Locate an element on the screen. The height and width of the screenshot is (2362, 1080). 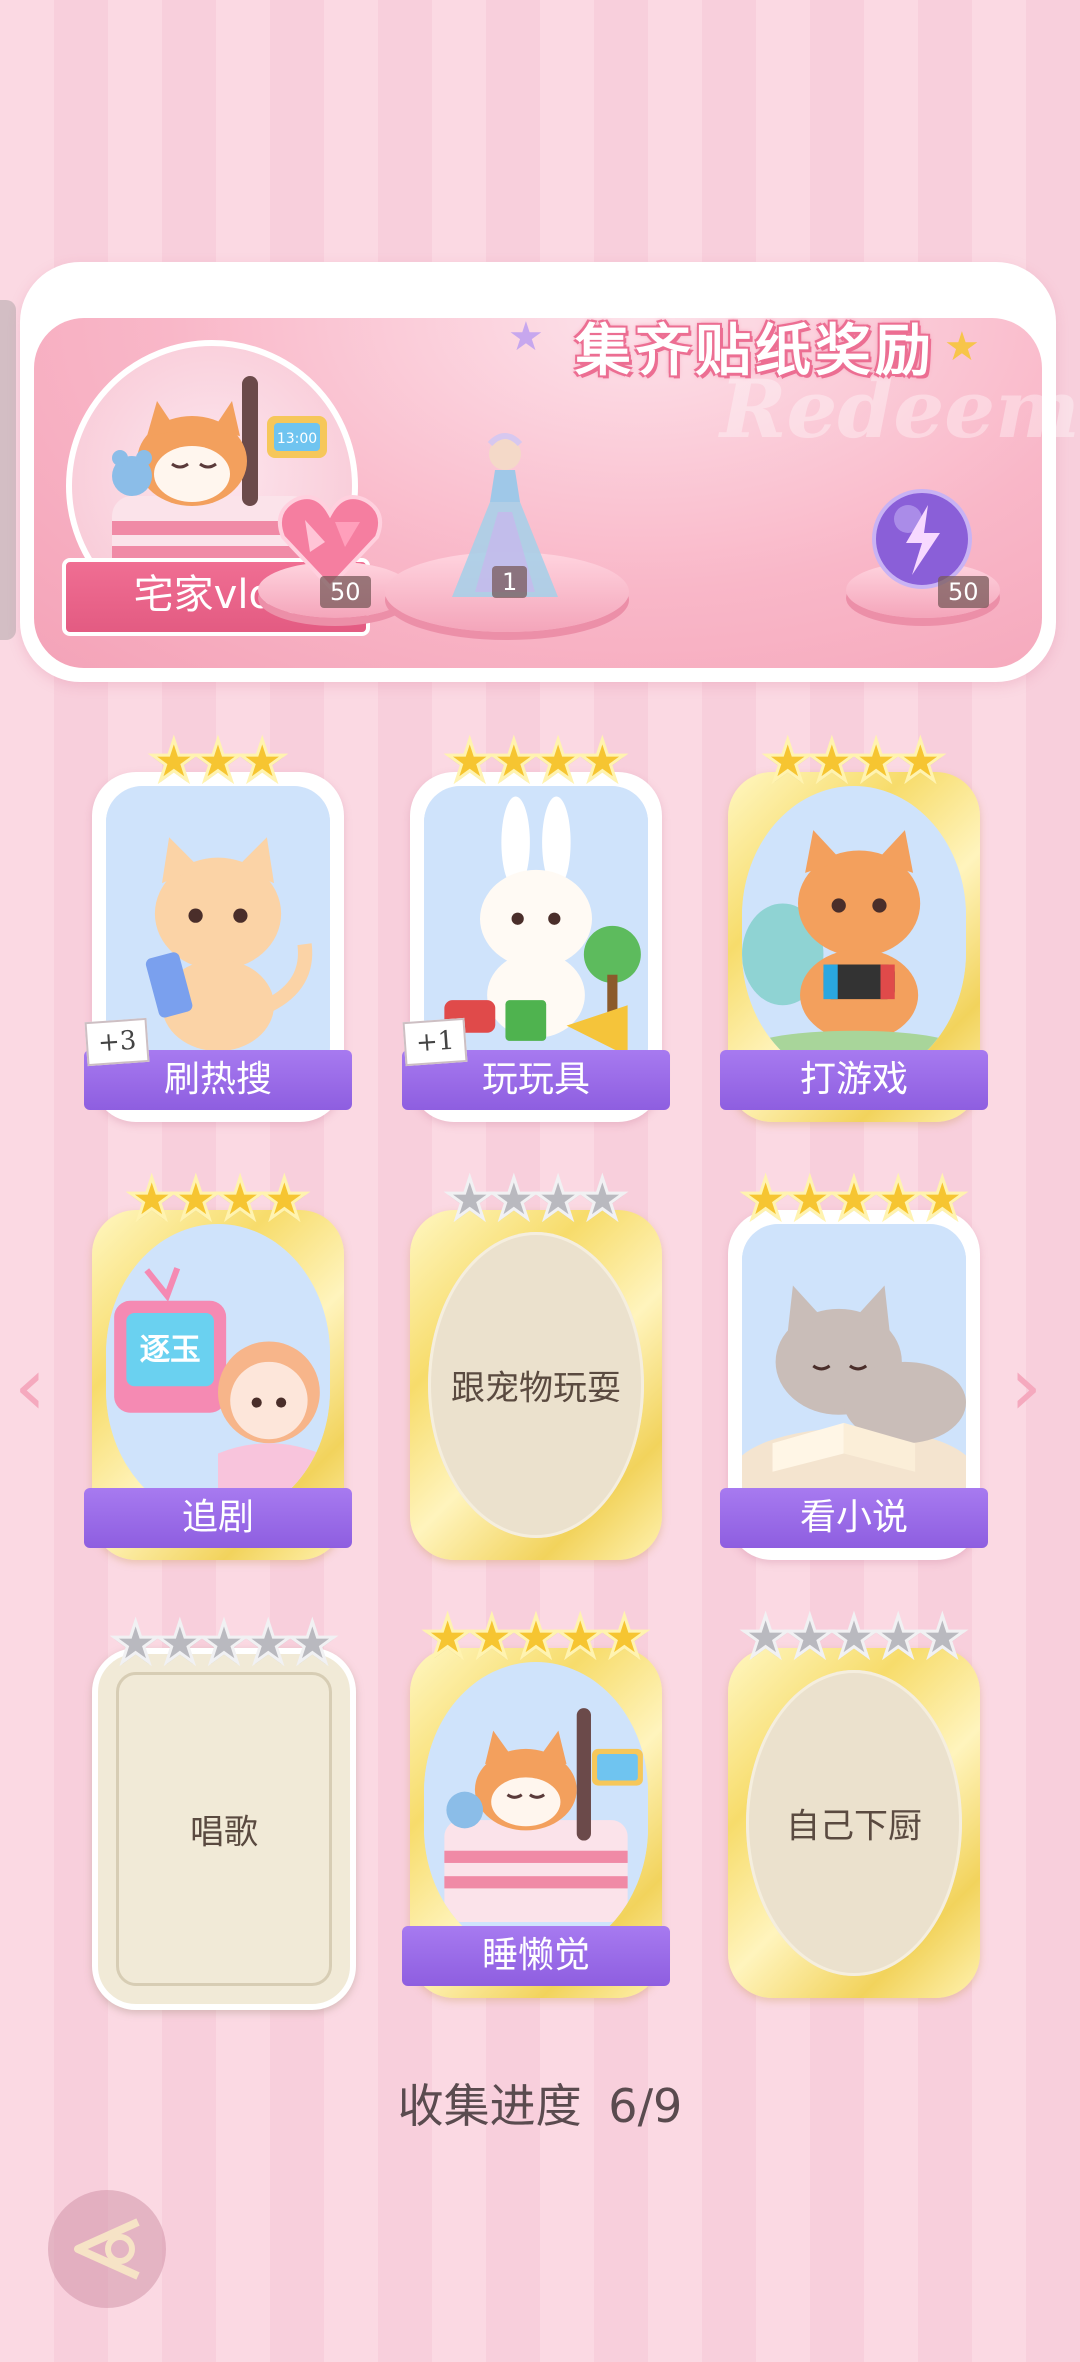
duplicate-count-badge: +3 is located at coordinates (117, 1042).